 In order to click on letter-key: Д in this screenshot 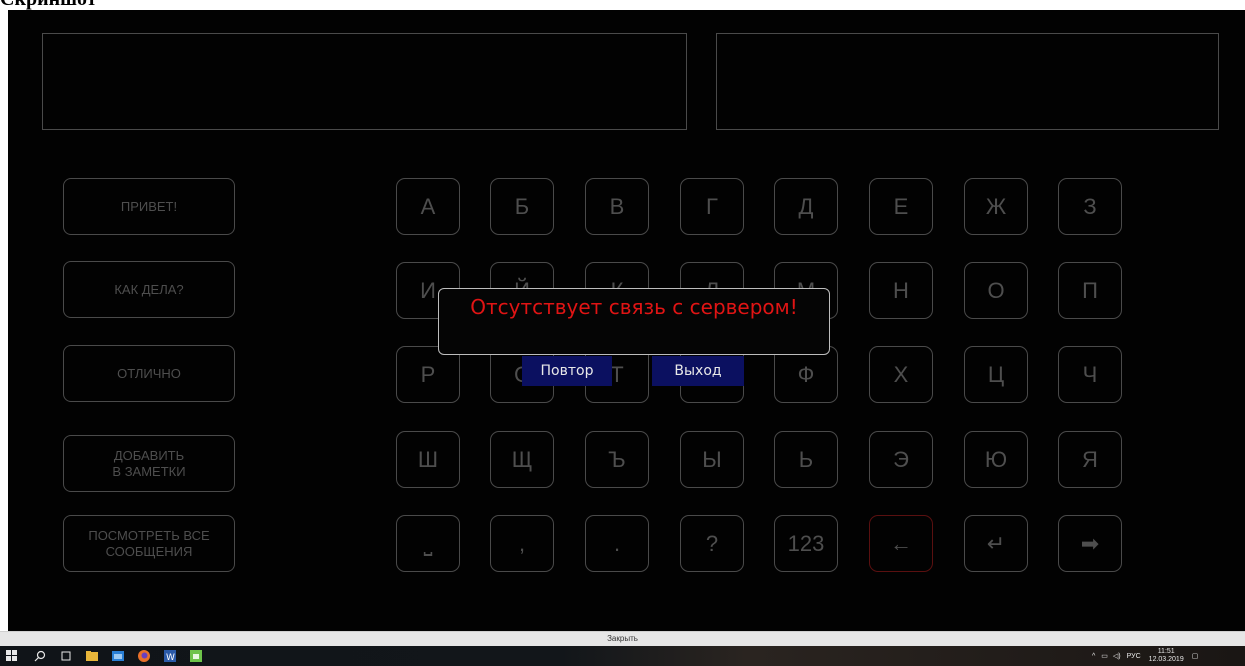, I will do `click(806, 206)`.